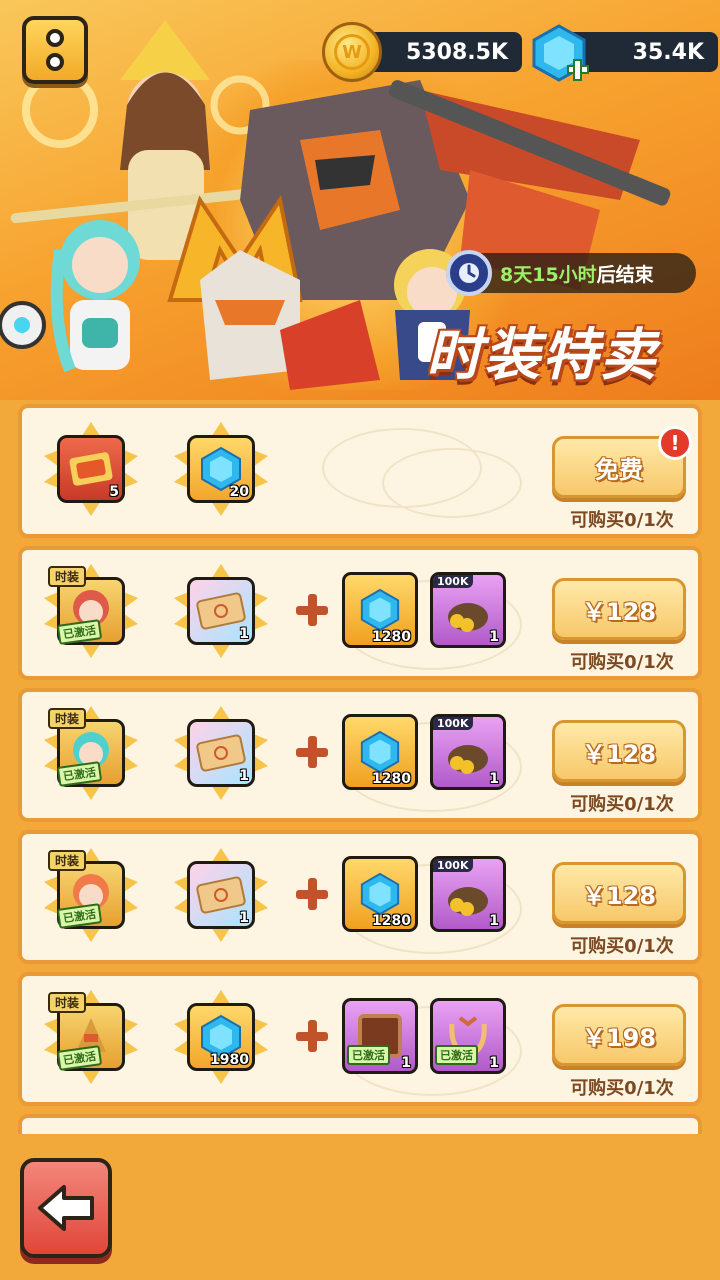  I want to click on page-title: 时装特卖, so click(542, 355).